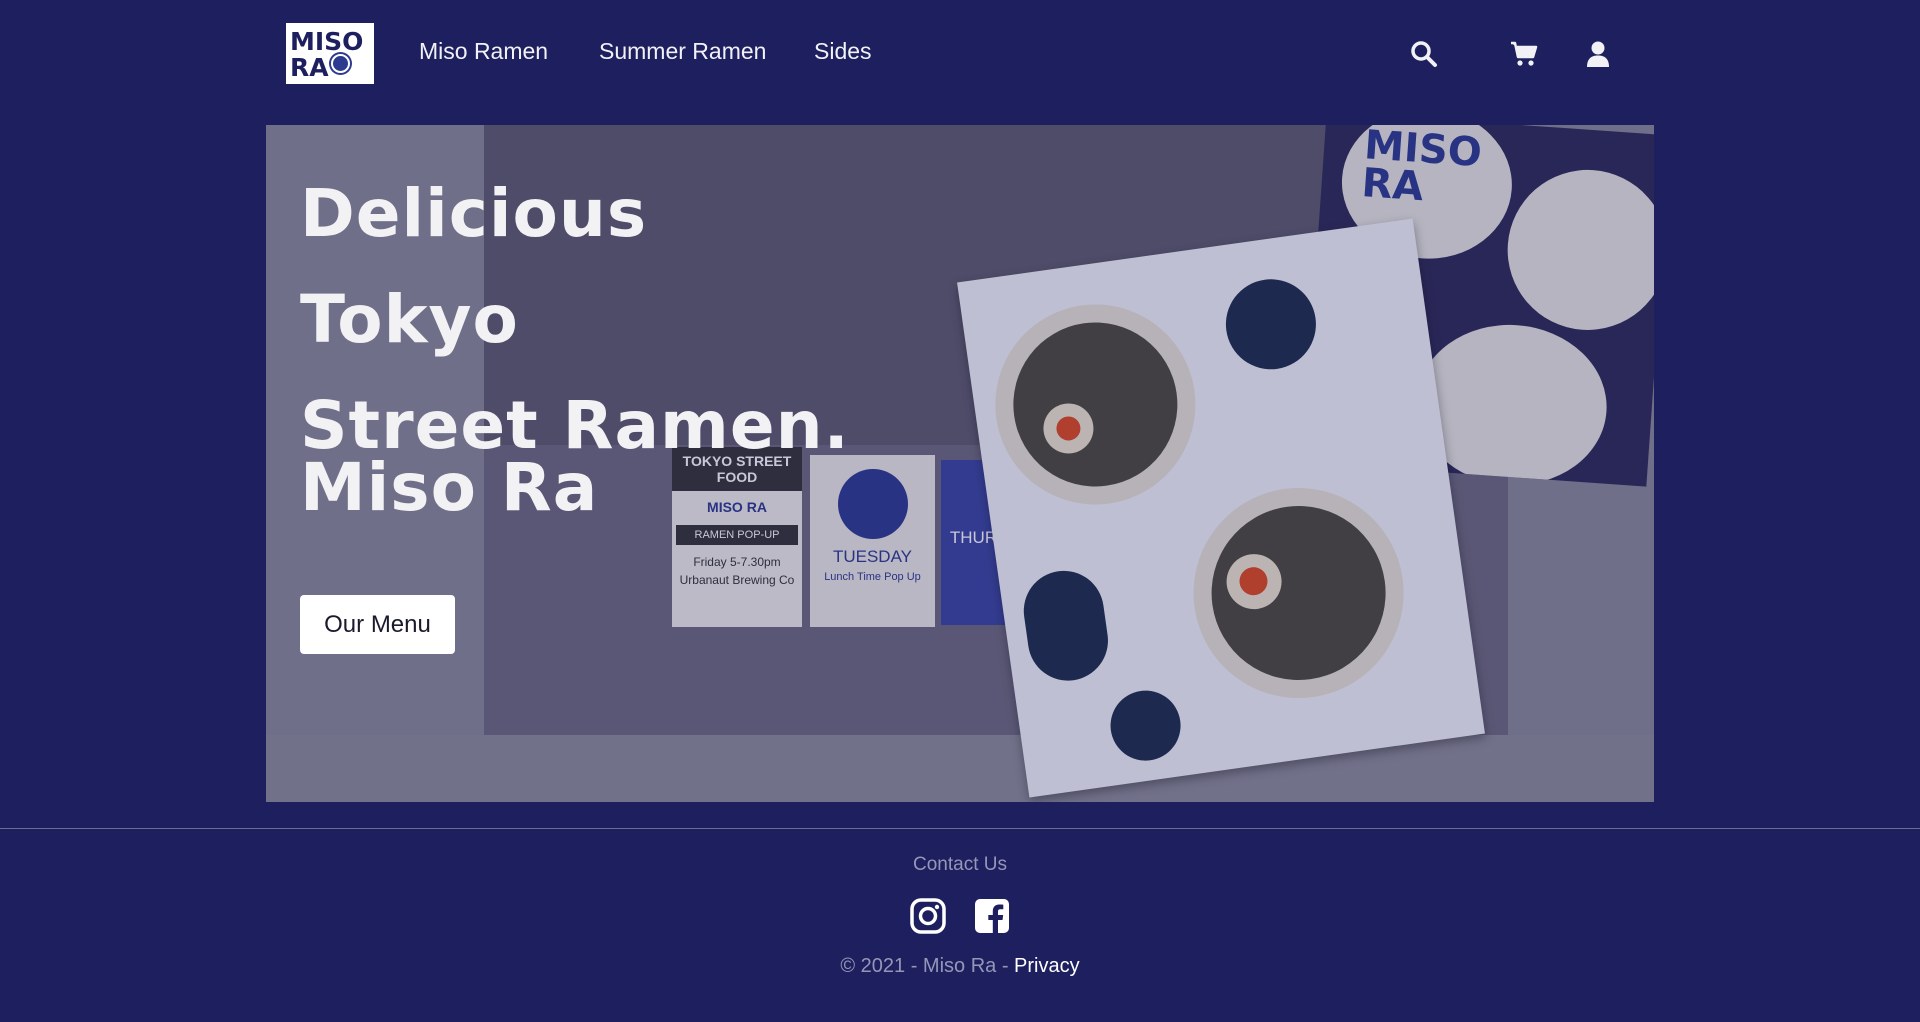 Image resolution: width=1920 pixels, height=1022 pixels. I want to click on our-menu-button: Our Menu, so click(377, 624).